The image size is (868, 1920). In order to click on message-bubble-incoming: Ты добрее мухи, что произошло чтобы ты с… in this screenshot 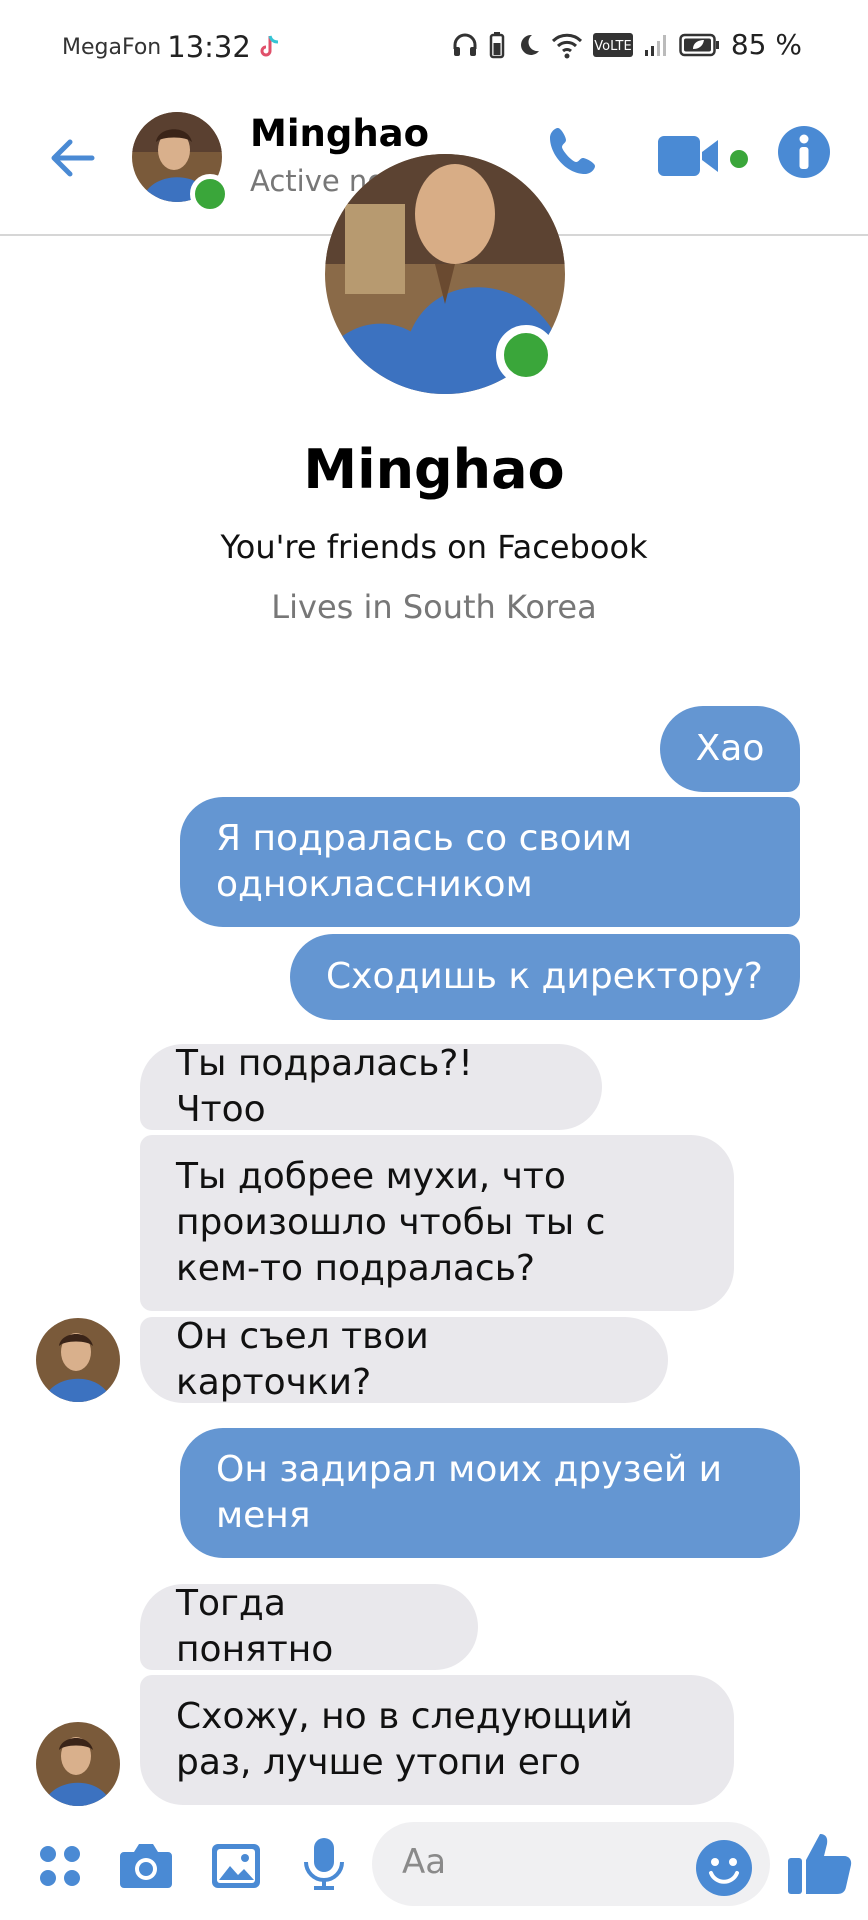, I will do `click(437, 1223)`.